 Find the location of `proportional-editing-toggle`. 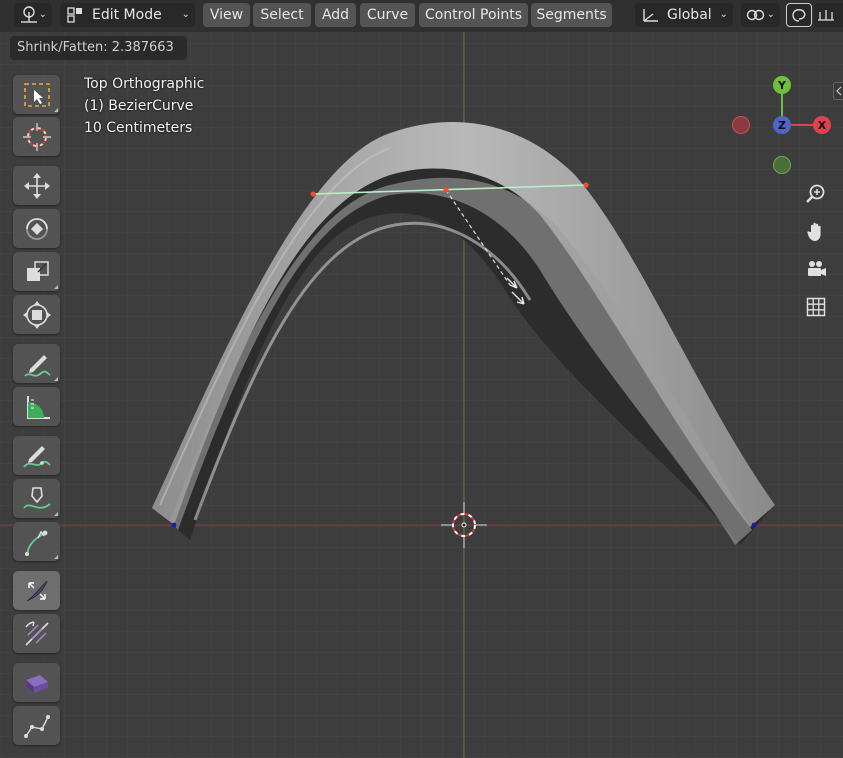

proportional-editing-toggle is located at coordinates (799, 15).